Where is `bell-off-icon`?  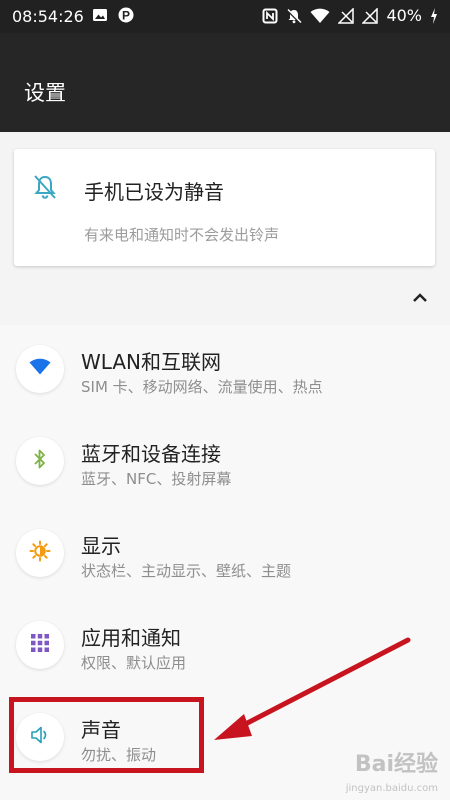
bell-off-icon is located at coordinates (45, 189).